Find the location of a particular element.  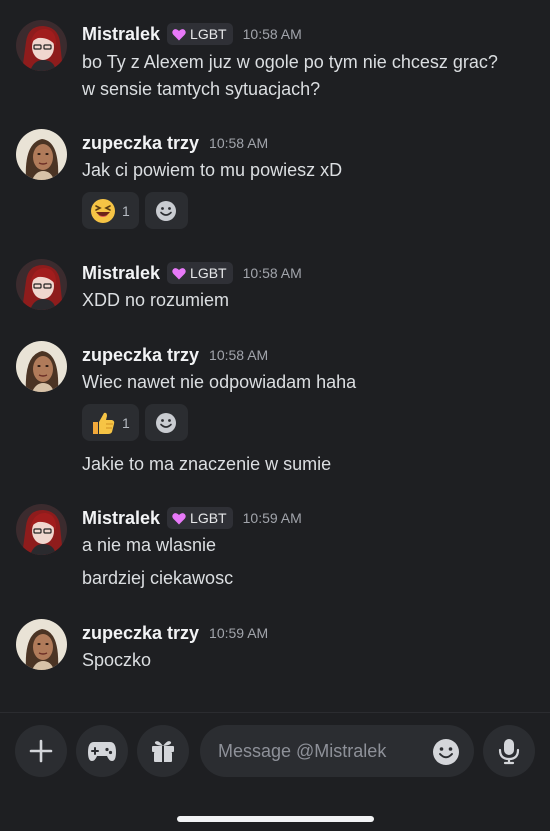

reaction-thumbs-up: 1 is located at coordinates (110, 422).